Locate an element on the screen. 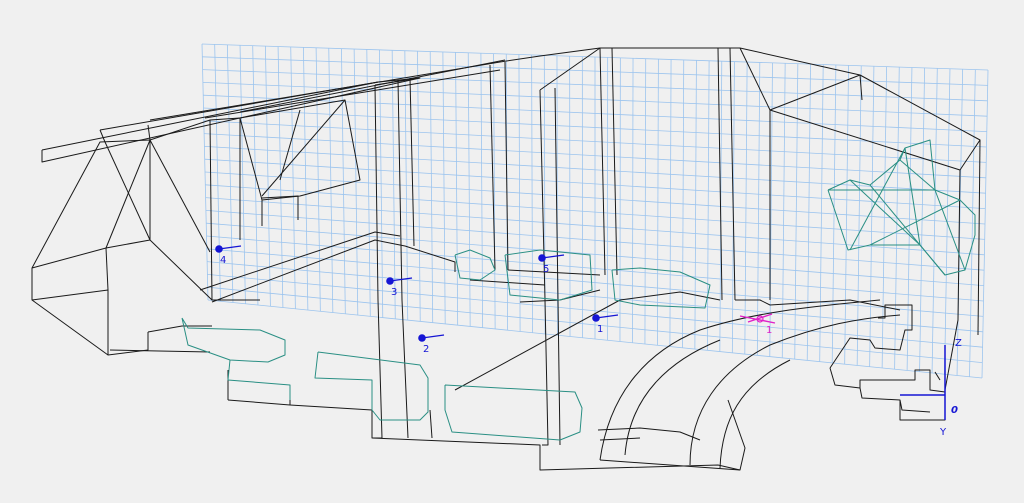 The width and height of the screenshot is (1024, 503). z-axis-label: Z is located at coordinates (958, 343).